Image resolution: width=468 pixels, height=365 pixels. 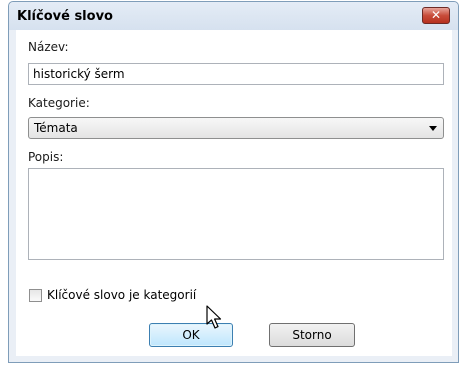 I want to click on category-selected-value: Témata, so click(x=56, y=128).